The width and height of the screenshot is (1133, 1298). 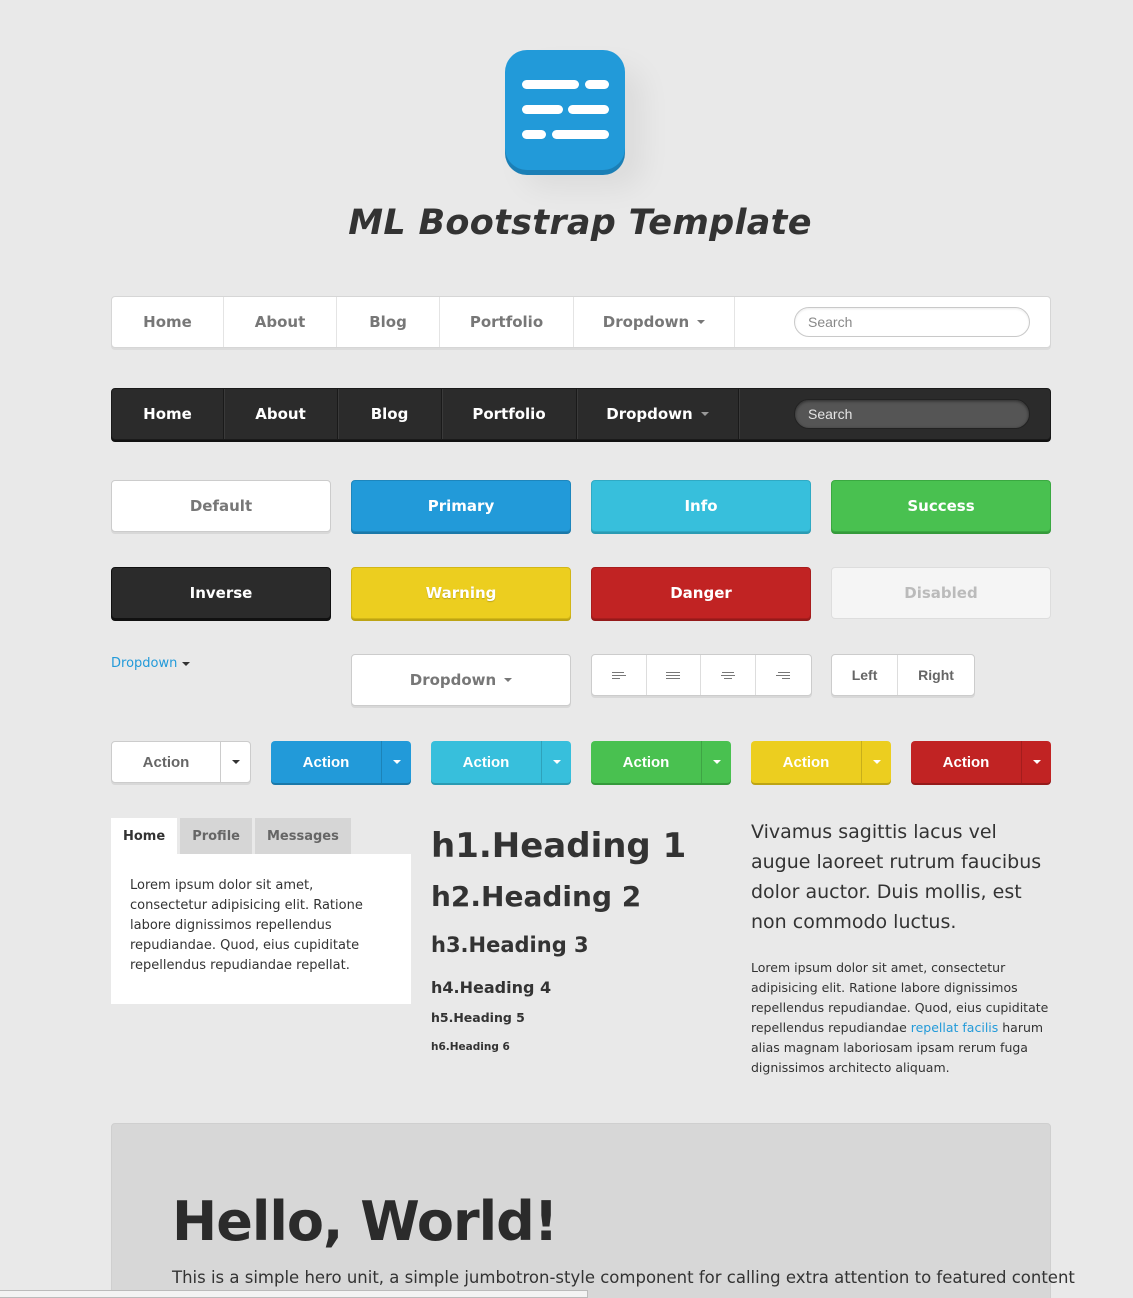 I want to click on align-justify-icon, so click(x=673, y=675).